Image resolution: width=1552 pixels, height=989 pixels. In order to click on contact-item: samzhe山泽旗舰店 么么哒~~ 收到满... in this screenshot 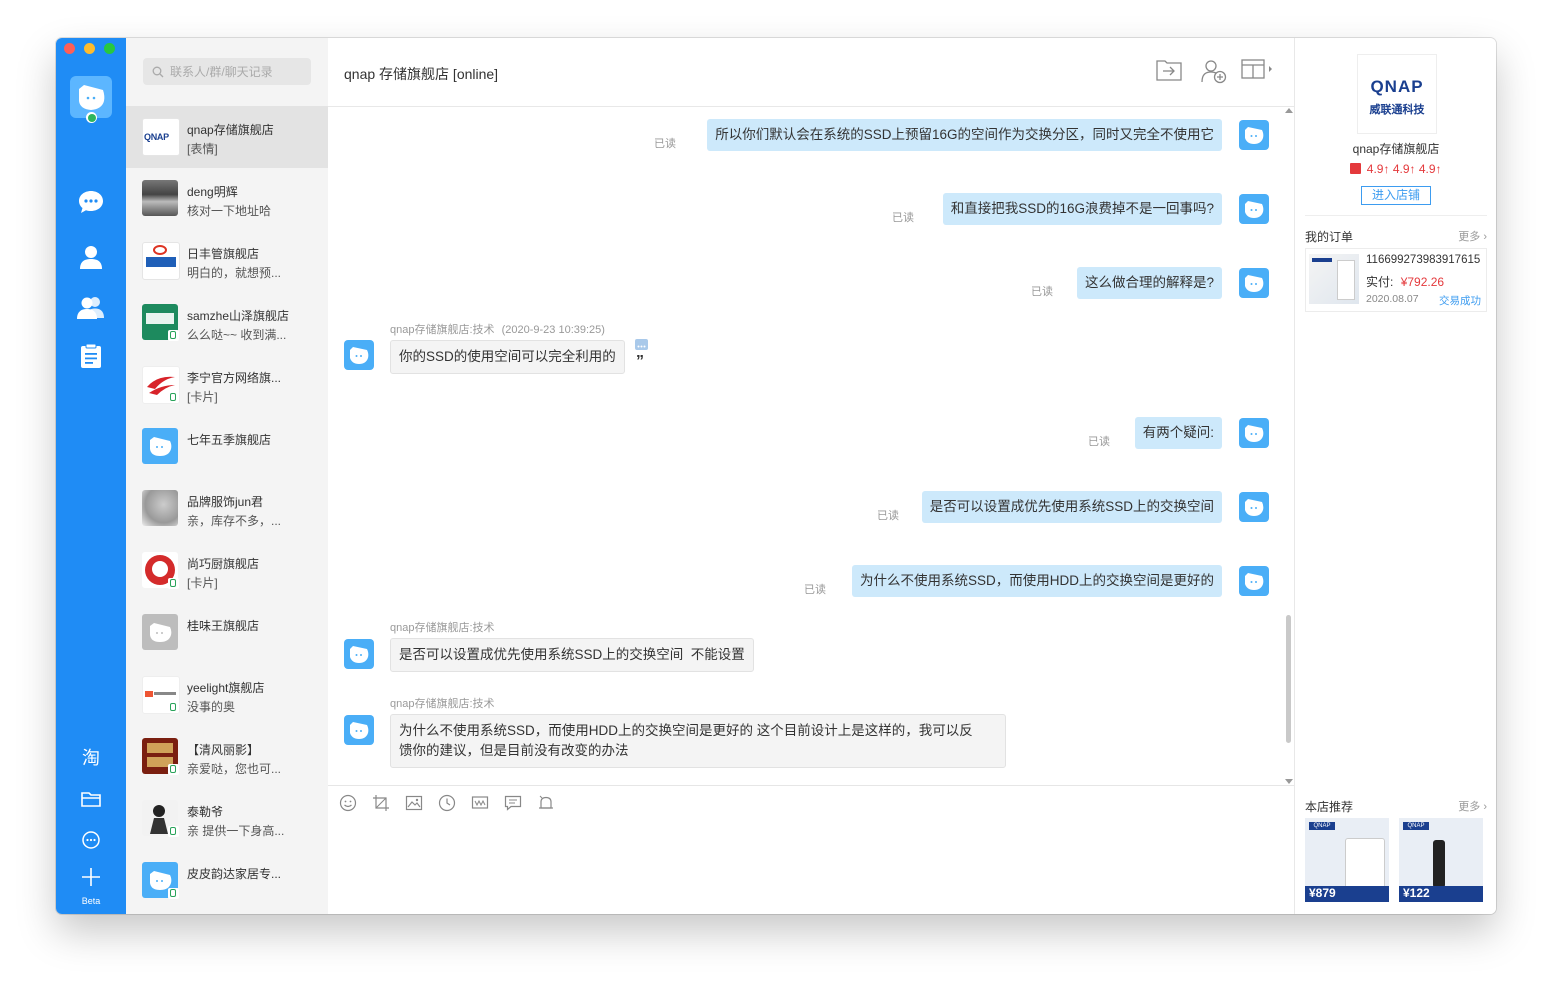, I will do `click(227, 323)`.